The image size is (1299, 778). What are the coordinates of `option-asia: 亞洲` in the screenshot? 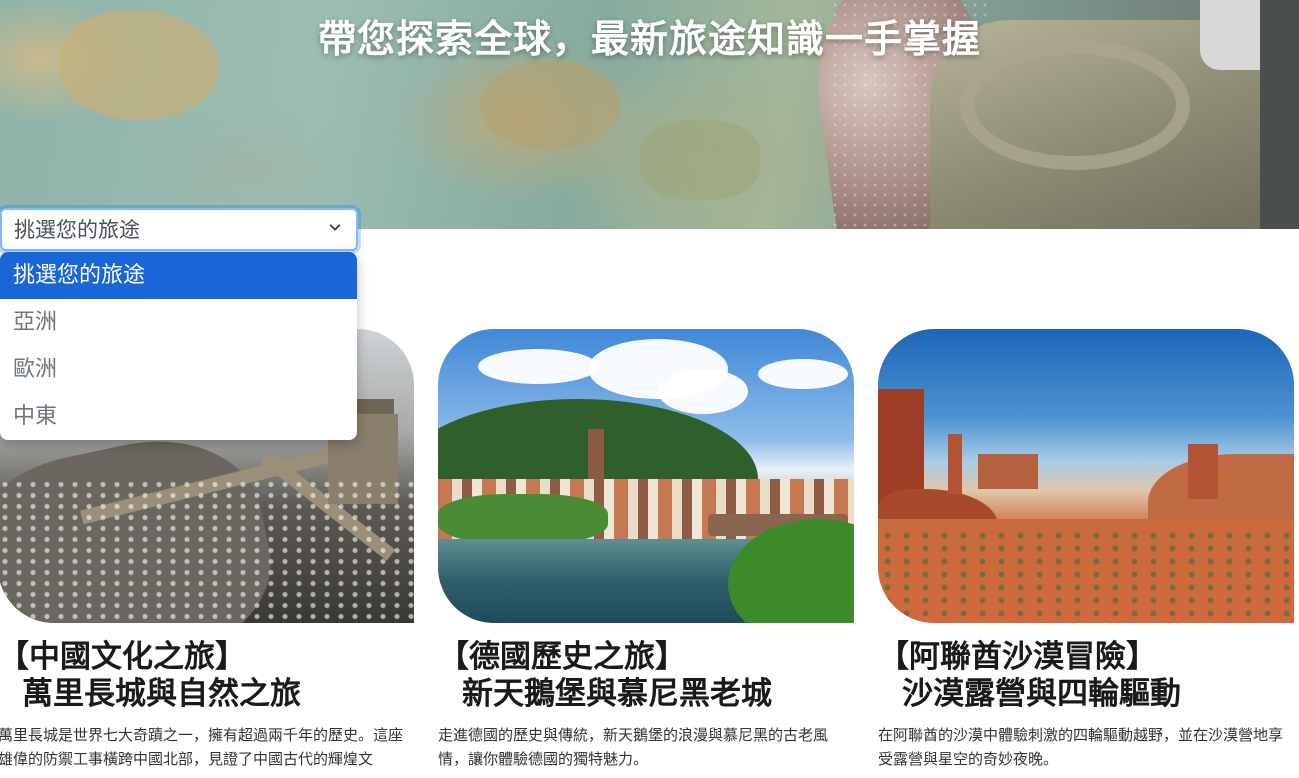 It's located at (178, 322).